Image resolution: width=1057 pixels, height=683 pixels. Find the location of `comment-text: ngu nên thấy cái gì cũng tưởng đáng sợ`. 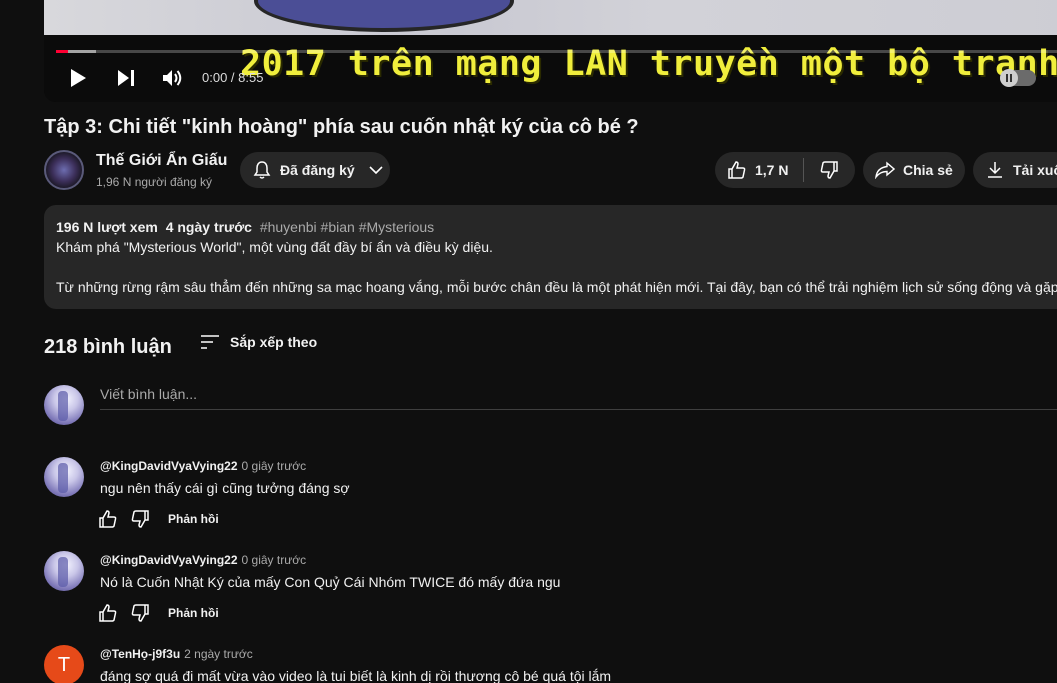

comment-text: ngu nên thấy cái gì cũng tưởng đáng sợ is located at coordinates (225, 488).